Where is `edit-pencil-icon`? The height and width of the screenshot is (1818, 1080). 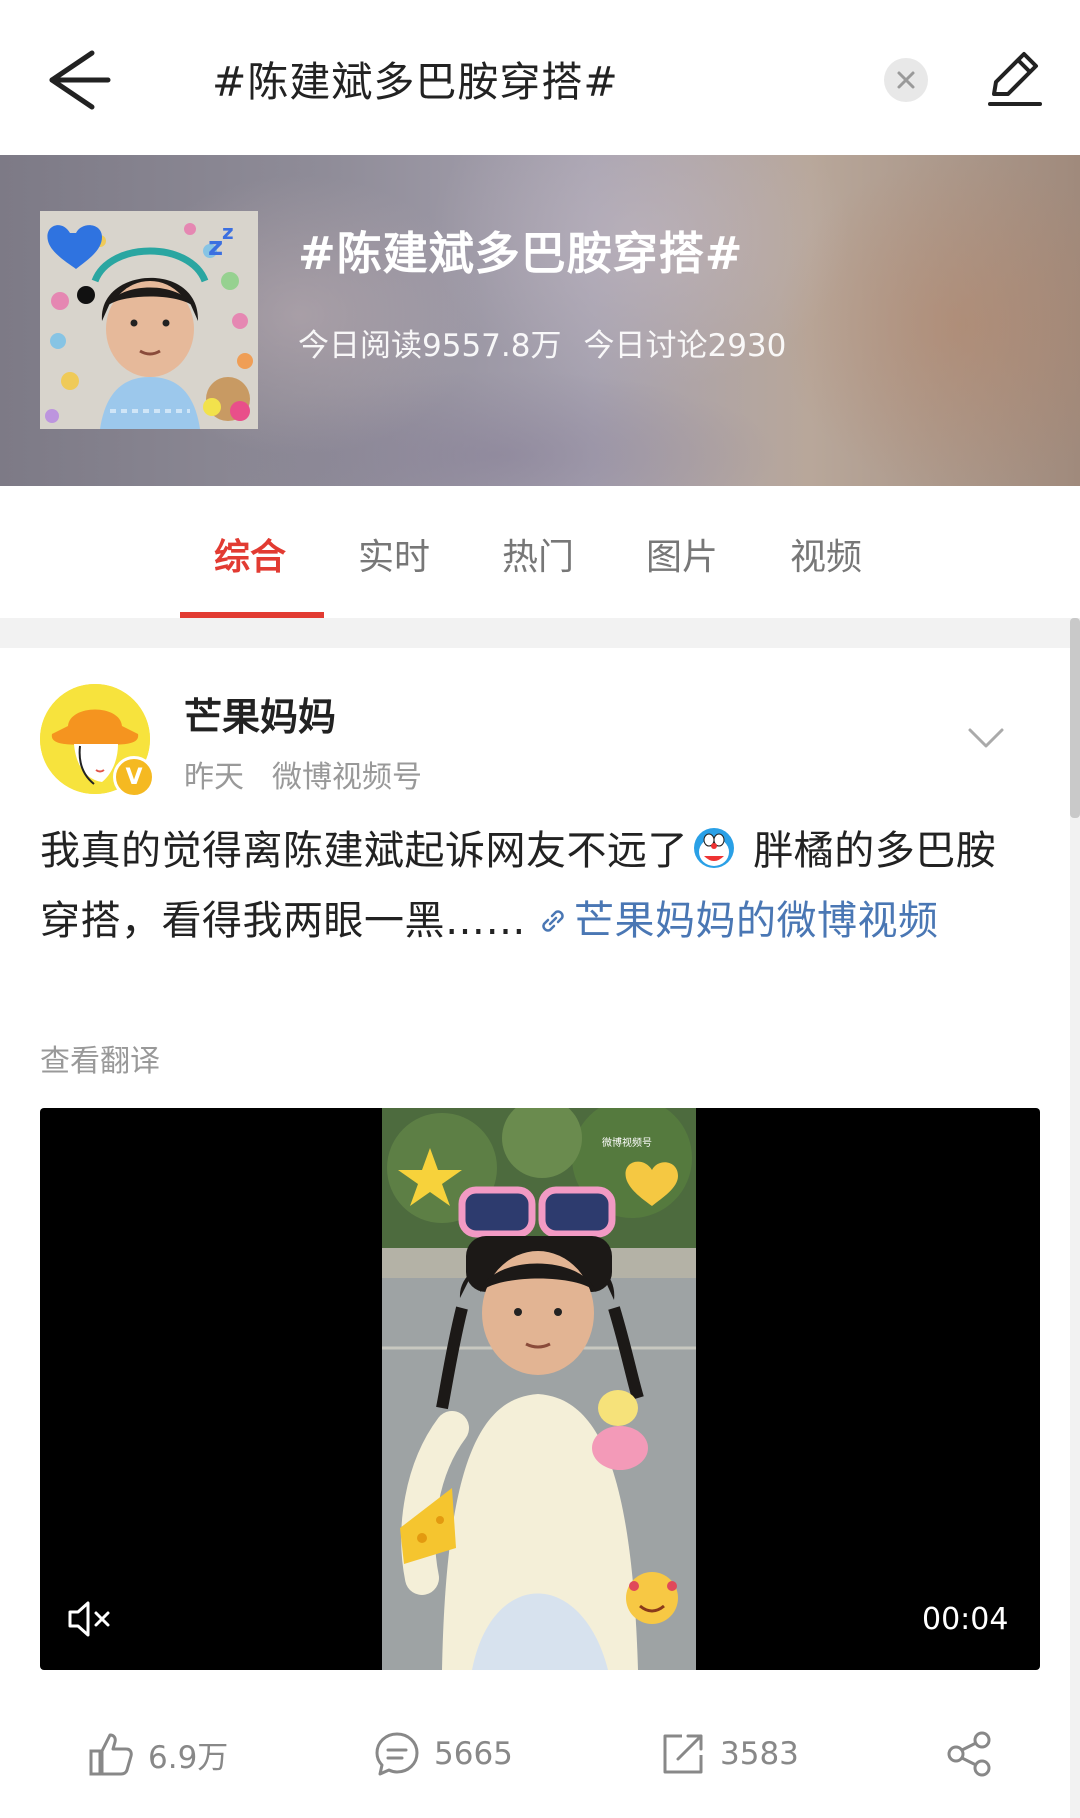
edit-pencil-icon is located at coordinates (1014, 80).